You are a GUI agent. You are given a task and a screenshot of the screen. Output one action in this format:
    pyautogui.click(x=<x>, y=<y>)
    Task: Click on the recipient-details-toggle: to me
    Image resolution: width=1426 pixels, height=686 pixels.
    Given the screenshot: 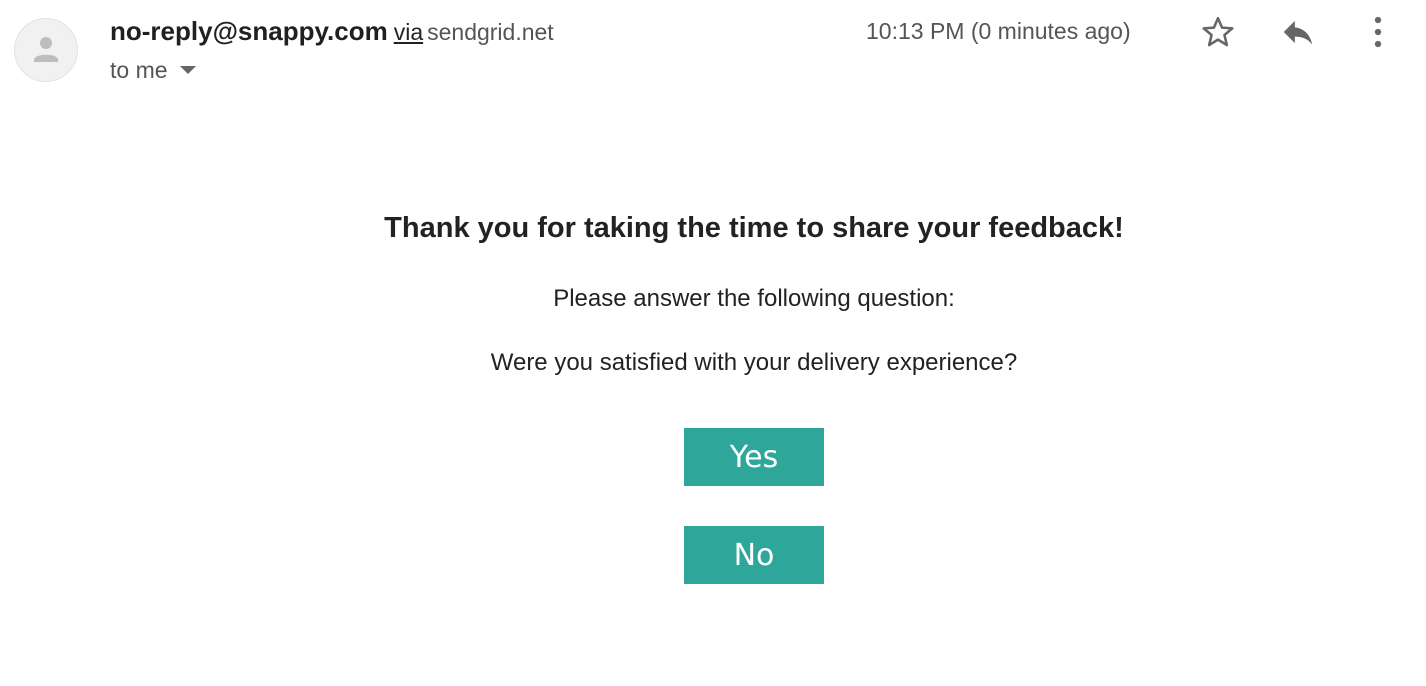 What is the action you would take?
    pyautogui.click(x=153, y=70)
    